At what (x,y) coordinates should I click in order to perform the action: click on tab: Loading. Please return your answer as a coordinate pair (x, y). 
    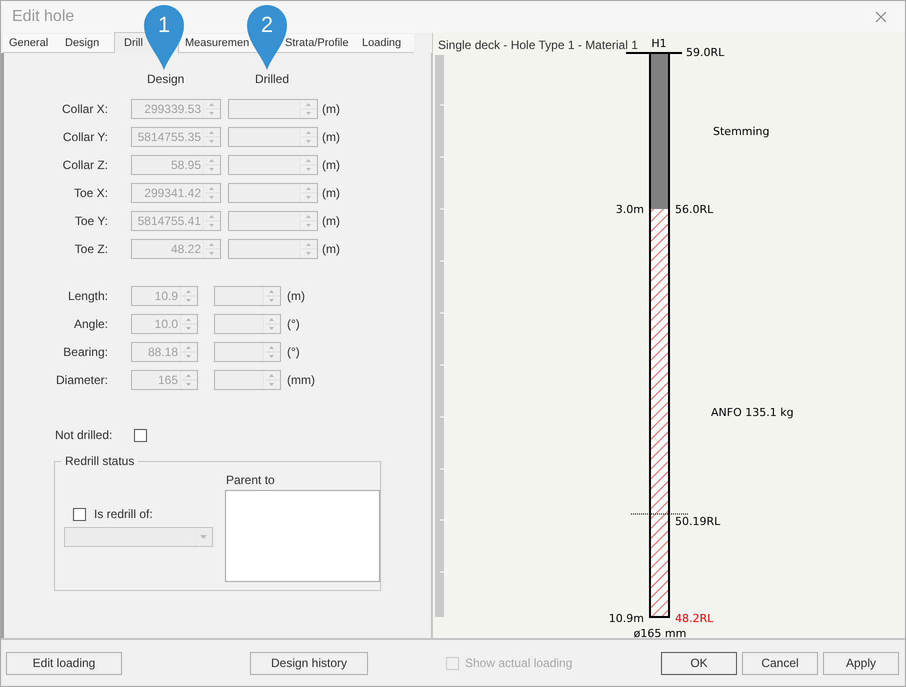
    Looking at the image, I should click on (385, 43).